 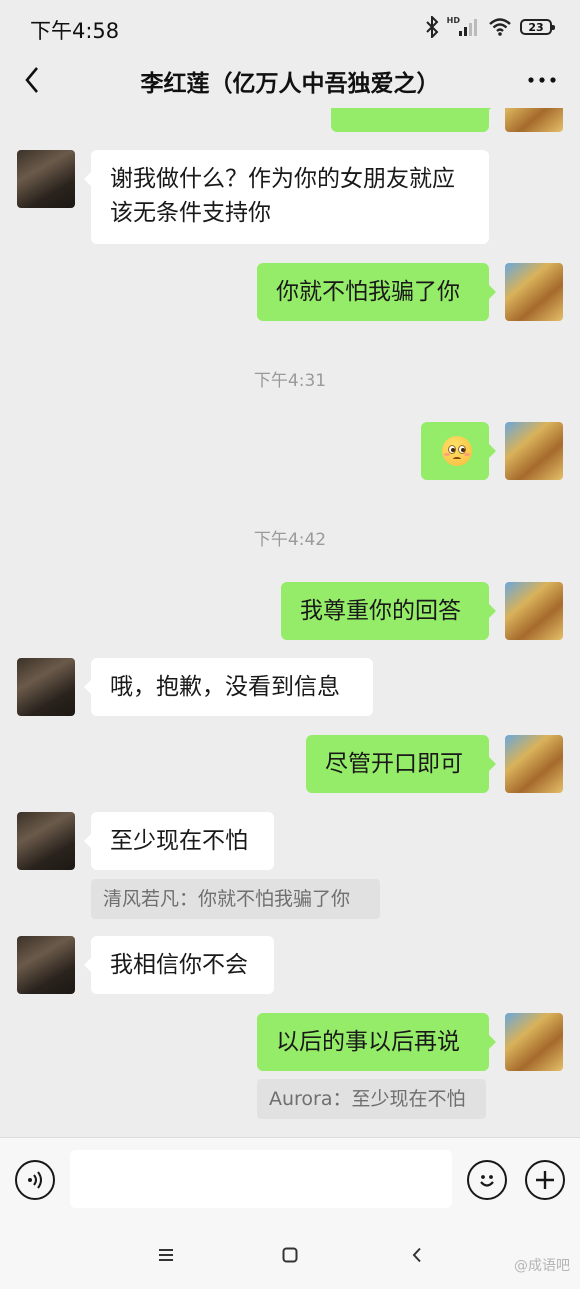 I want to click on menu-nav-icon, so click(x=166, y=1255).